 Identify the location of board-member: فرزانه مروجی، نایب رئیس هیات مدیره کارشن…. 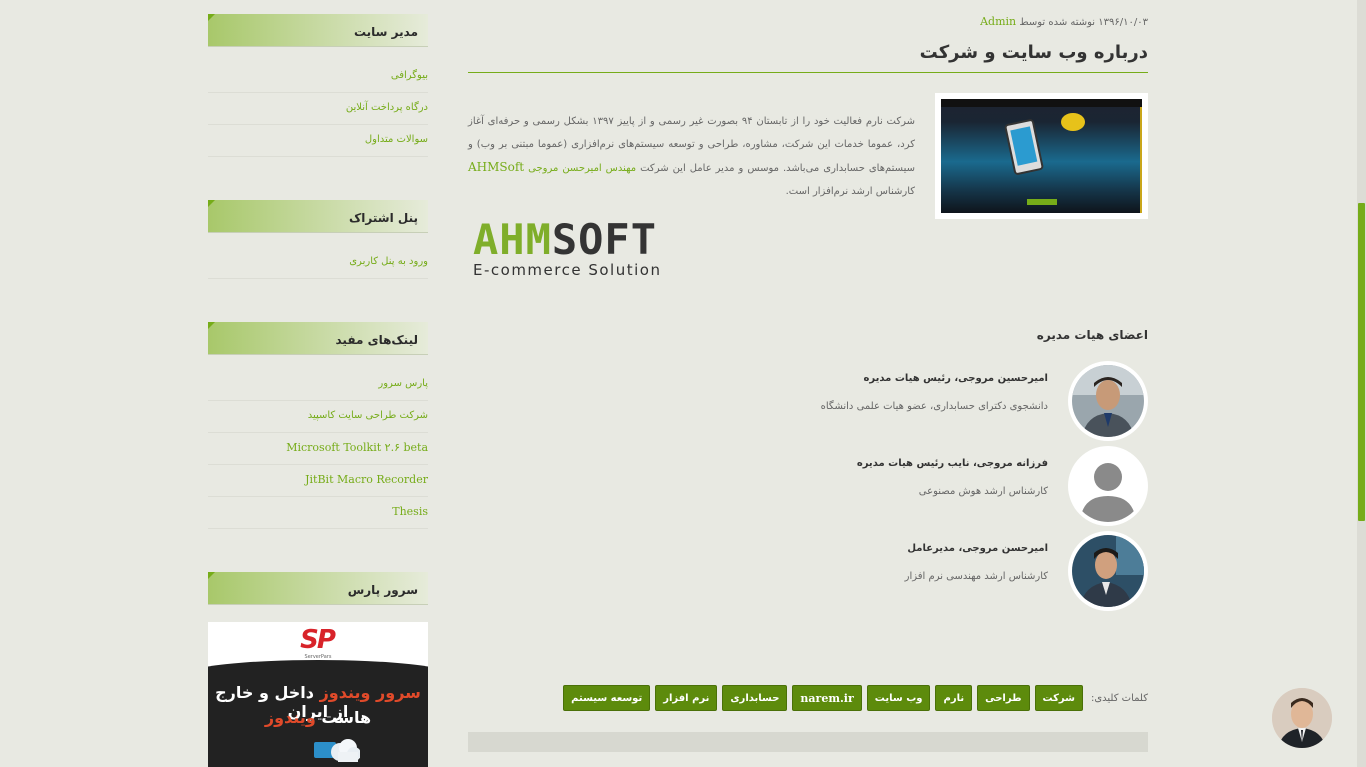
(808, 486).